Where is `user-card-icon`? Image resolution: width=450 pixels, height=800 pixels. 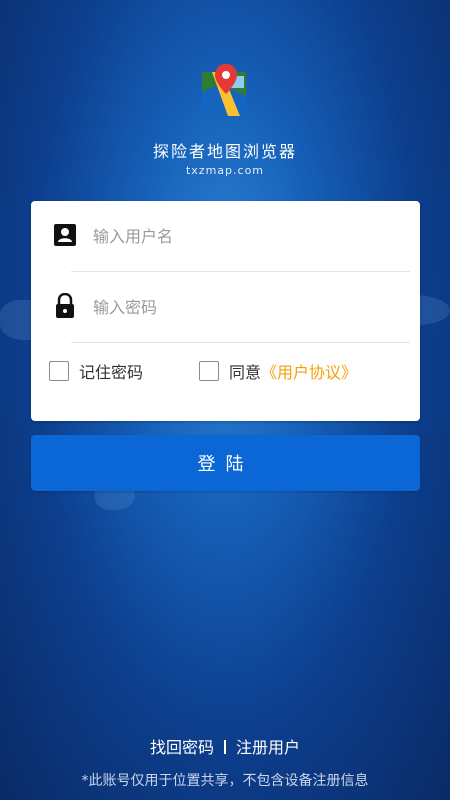
user-card-icon is located at coordinates (65, 235).